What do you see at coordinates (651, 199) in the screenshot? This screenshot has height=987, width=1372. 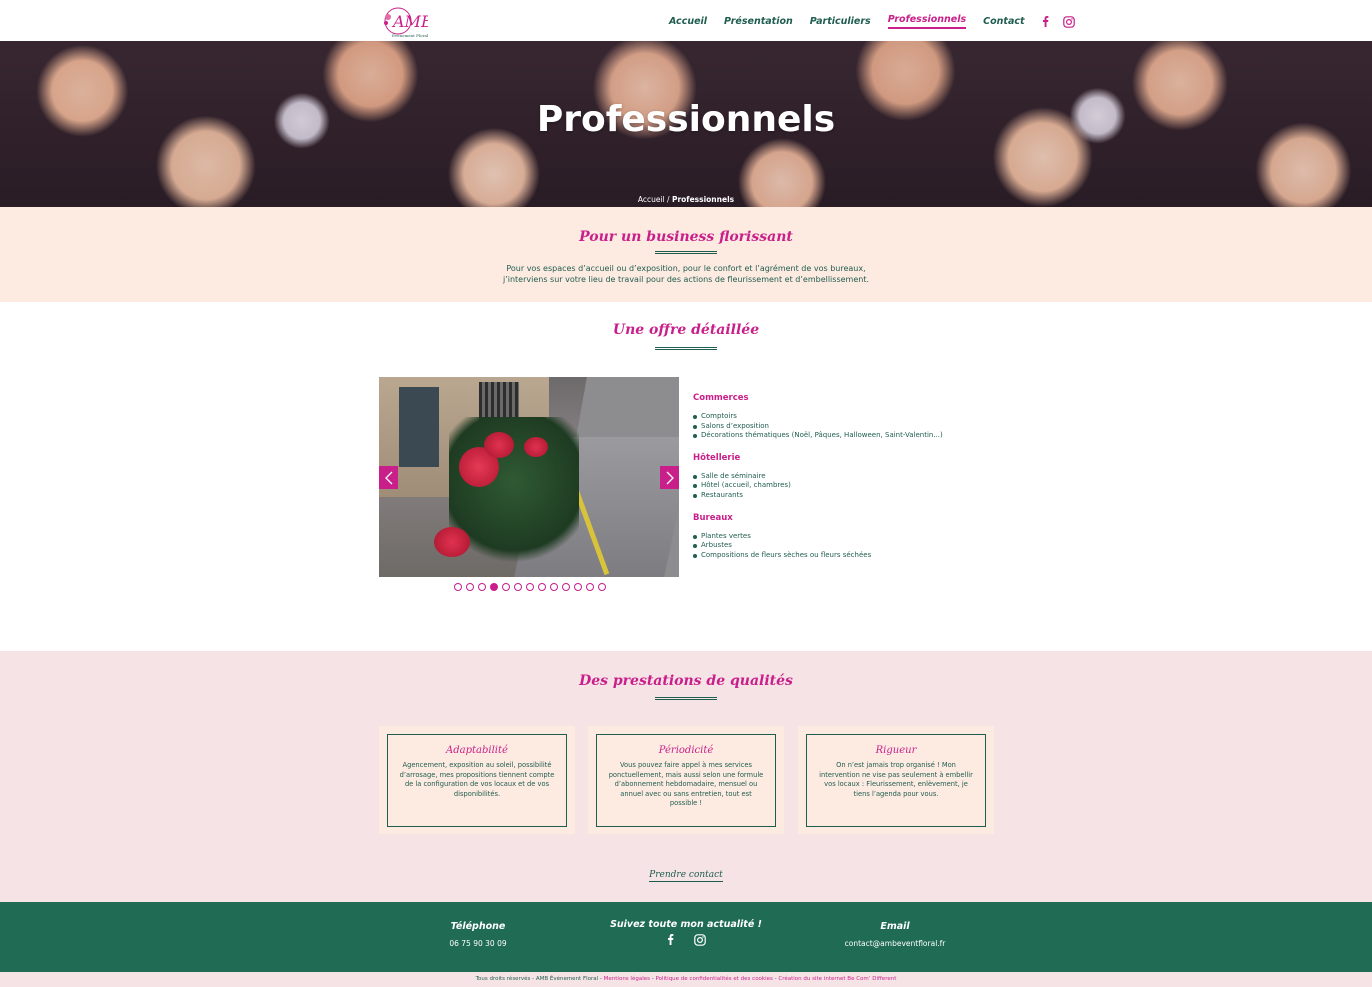 I see `breadcrumb-home: Accueil` at bounding box center [651, 199].